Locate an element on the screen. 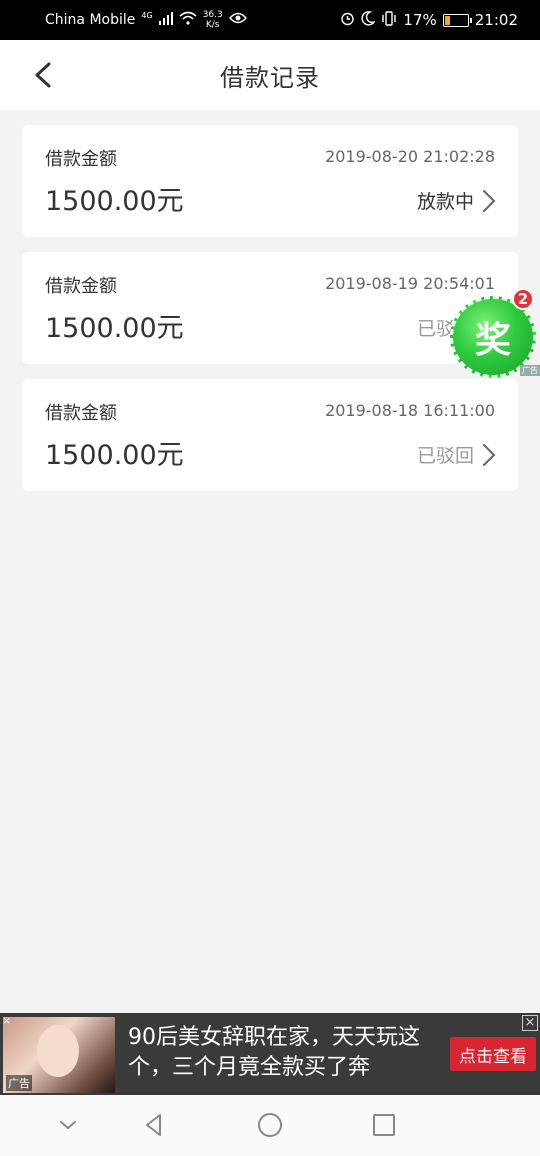 The height and width of the screenshot is (1156, 540). clock-time: 21:02 is located at coordinates (496, 20).